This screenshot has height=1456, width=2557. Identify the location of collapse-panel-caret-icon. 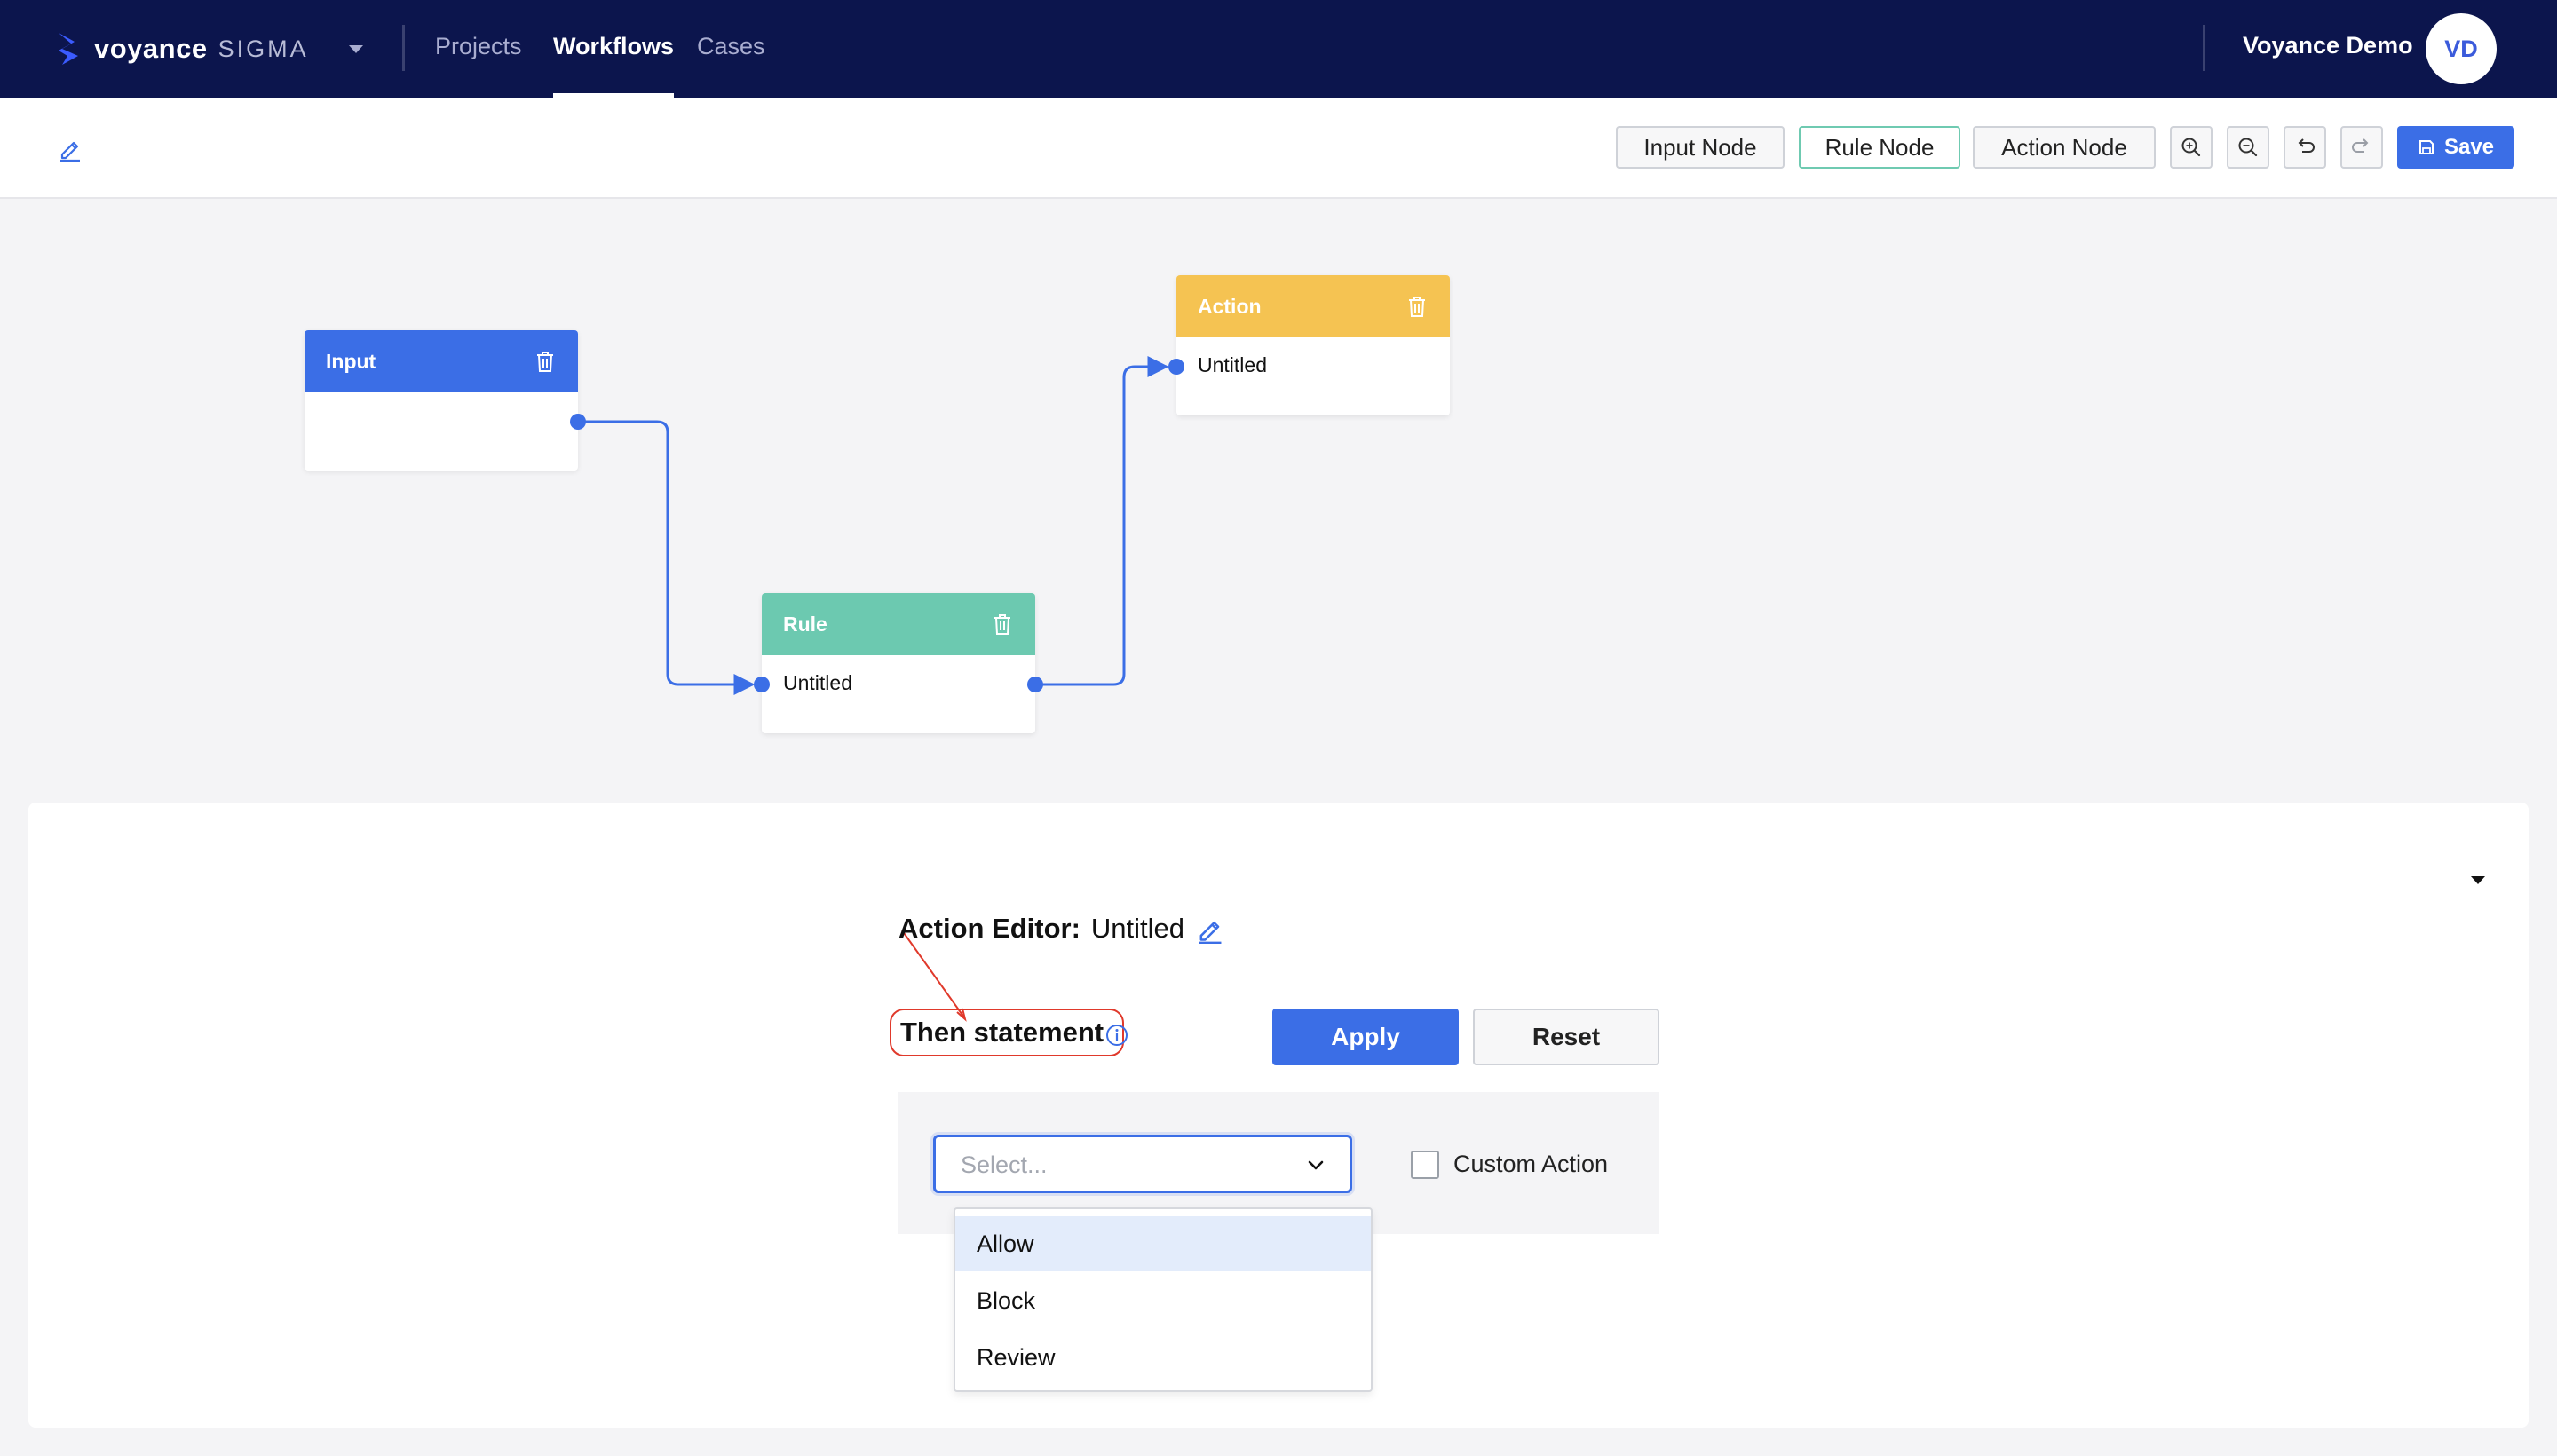
(2478, 879).